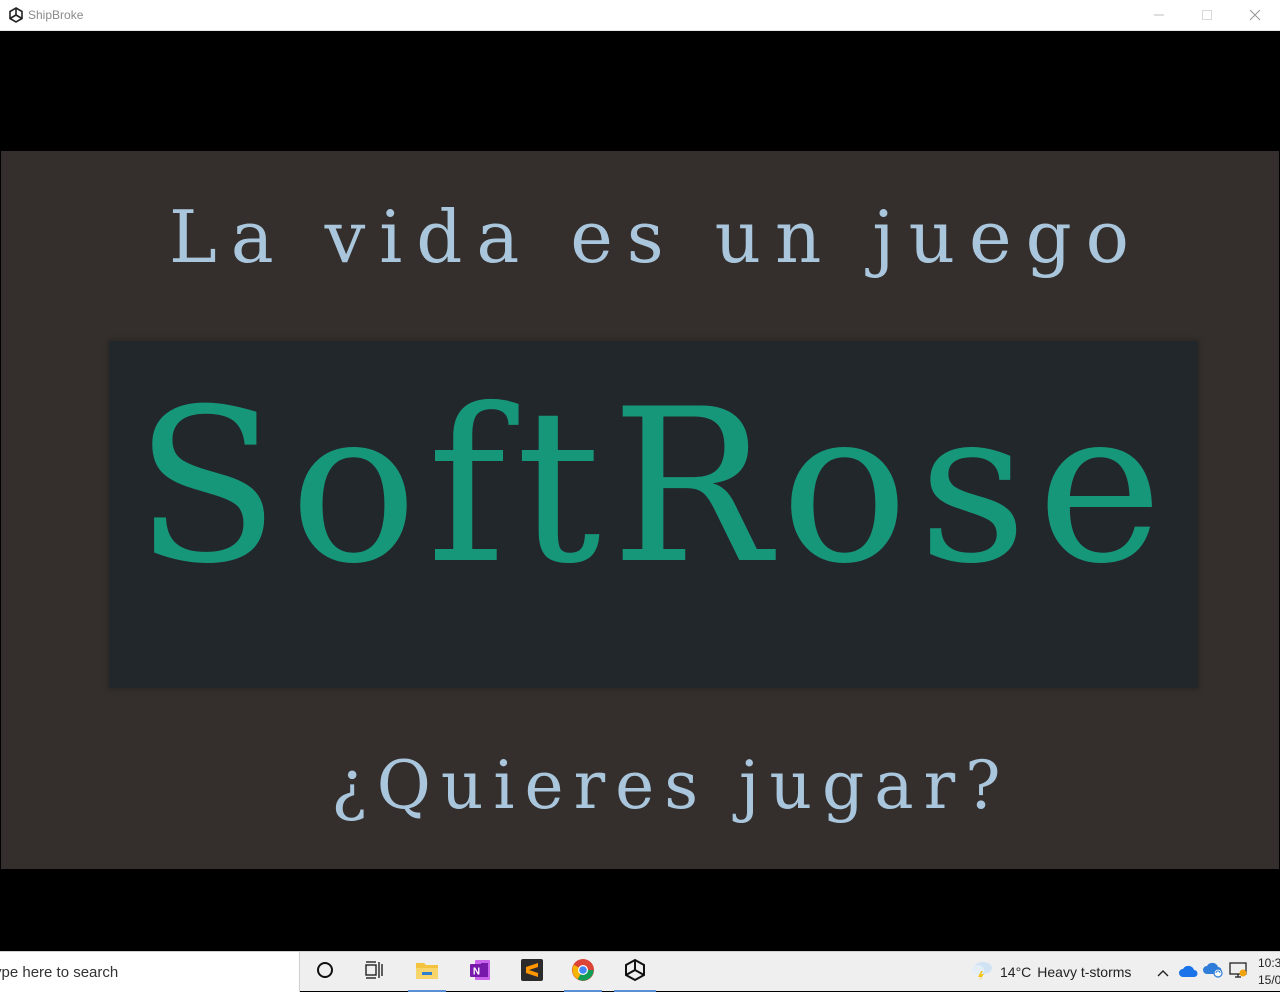 Image resolution: width=1280 pixels, height=992 pixels. I want to click on task-view-button, so click(375, 972).